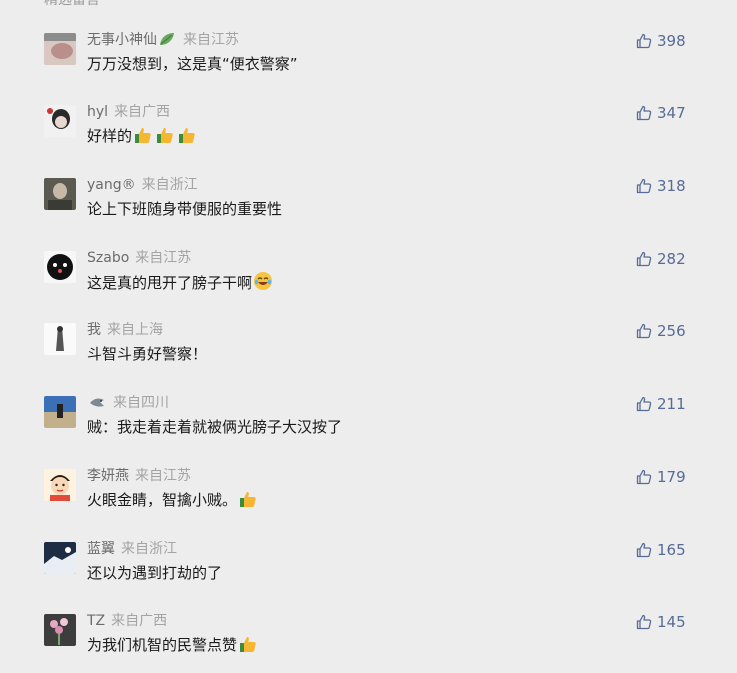 This screenshot has width=737, height=673. What do you see at coordinates (96, 621) in the screenshot?
I see `nickname: TZ` at bounding box center [96, 621].